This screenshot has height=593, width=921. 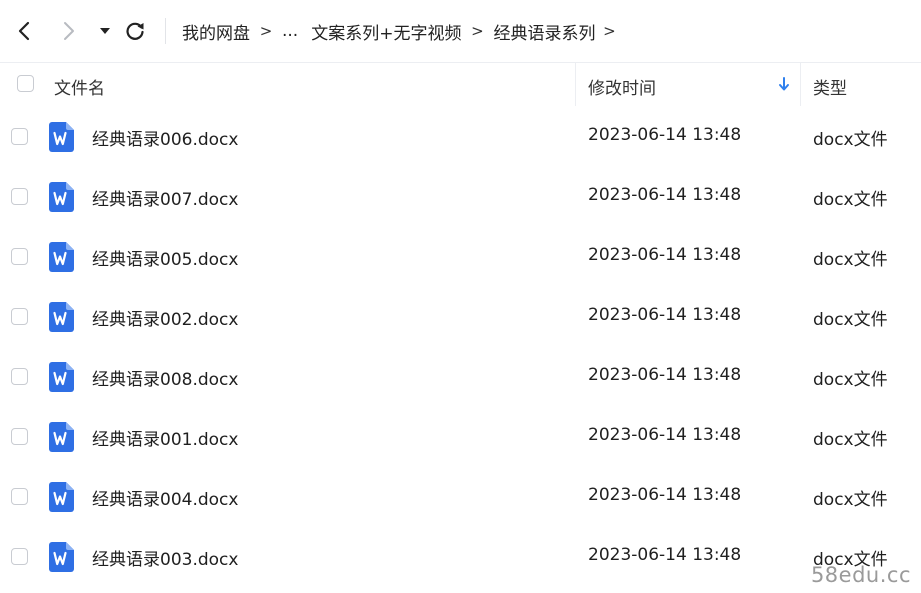 What do you see at coordinates (622, 86) in the screenshot?
I see `column-modified-header: 修改时间` at bounding box center [622, 86].